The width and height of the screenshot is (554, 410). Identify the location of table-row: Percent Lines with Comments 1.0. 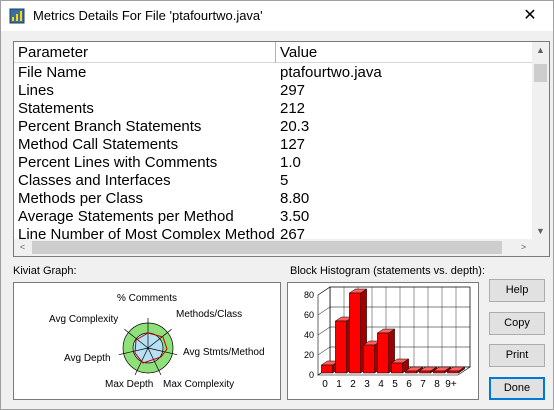
(273, 163).